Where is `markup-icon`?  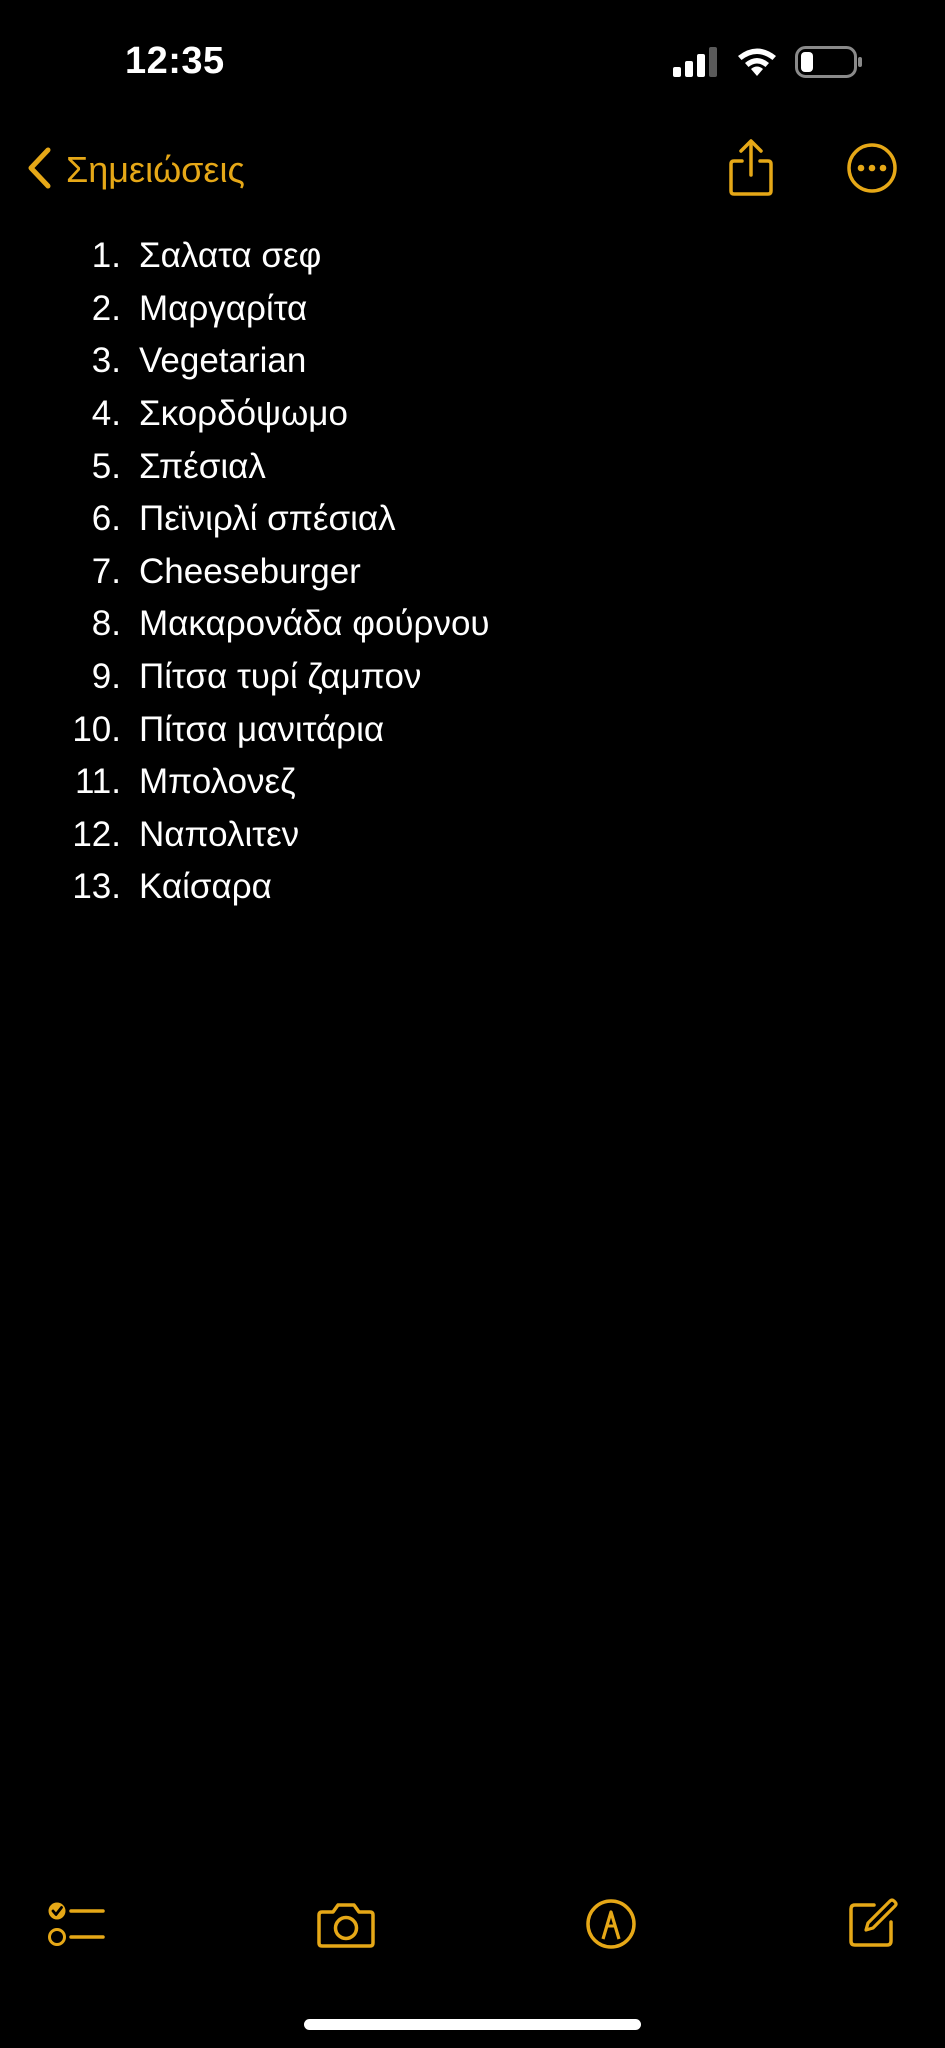 markup-icon is located at coordinates (611, 1926).